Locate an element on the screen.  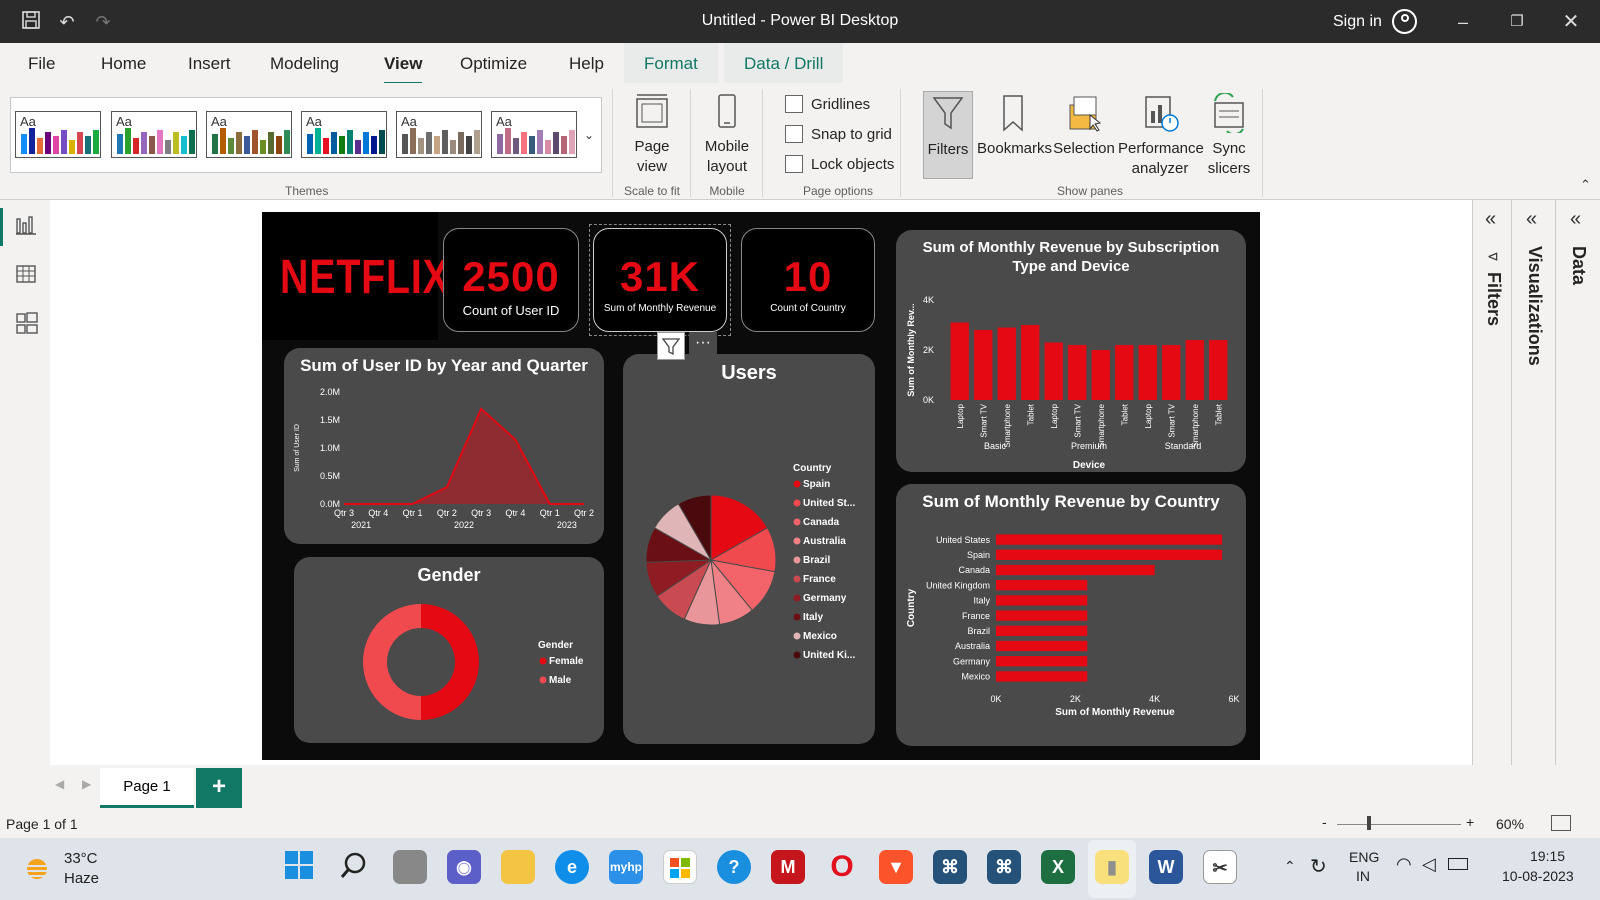
gender-donut-card: Gender Gender Female Male is located at coordinates (449, 650).